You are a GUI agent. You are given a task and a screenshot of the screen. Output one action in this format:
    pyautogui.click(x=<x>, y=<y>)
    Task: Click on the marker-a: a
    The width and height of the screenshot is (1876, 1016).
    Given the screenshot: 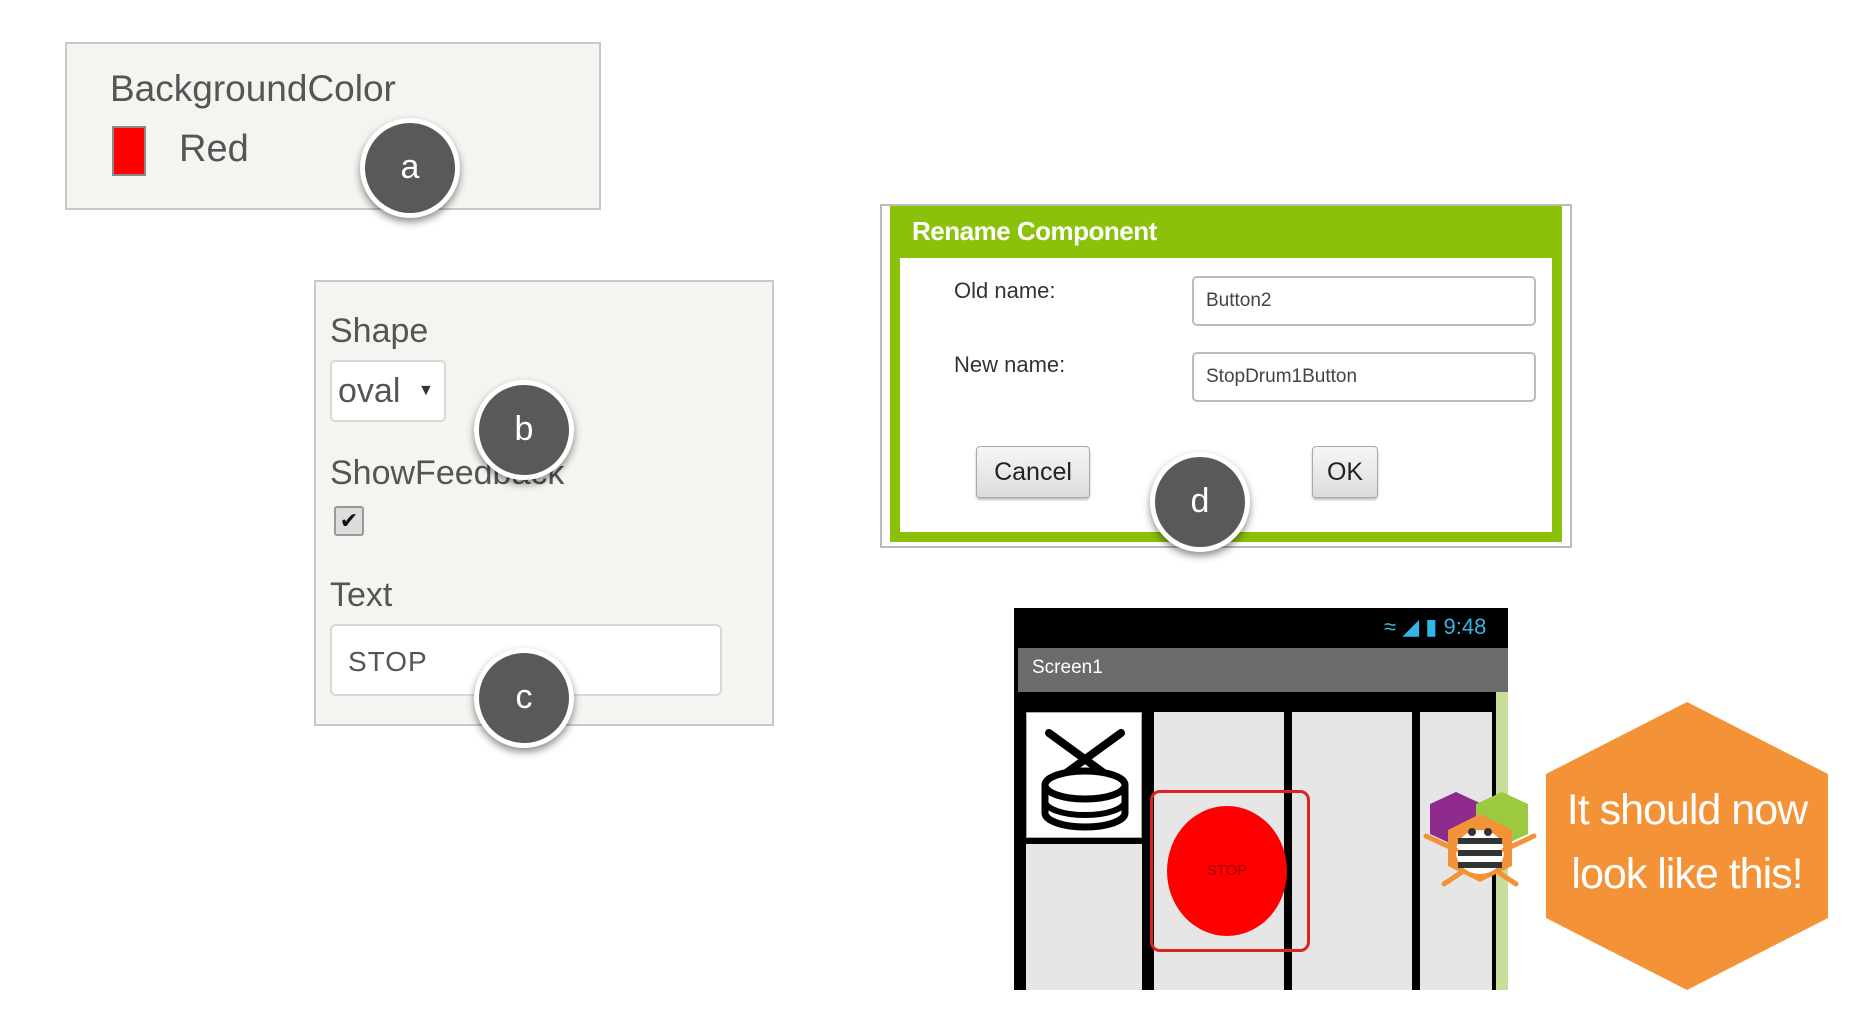 What is the action you would take?
    pyautogui.click(x=410, y=168)
    